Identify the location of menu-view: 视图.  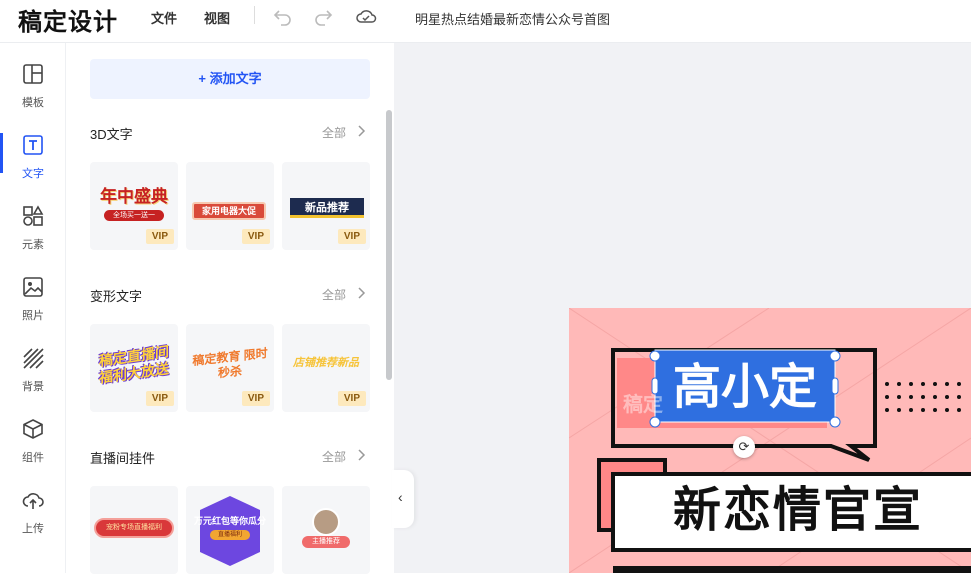
(217, 17).